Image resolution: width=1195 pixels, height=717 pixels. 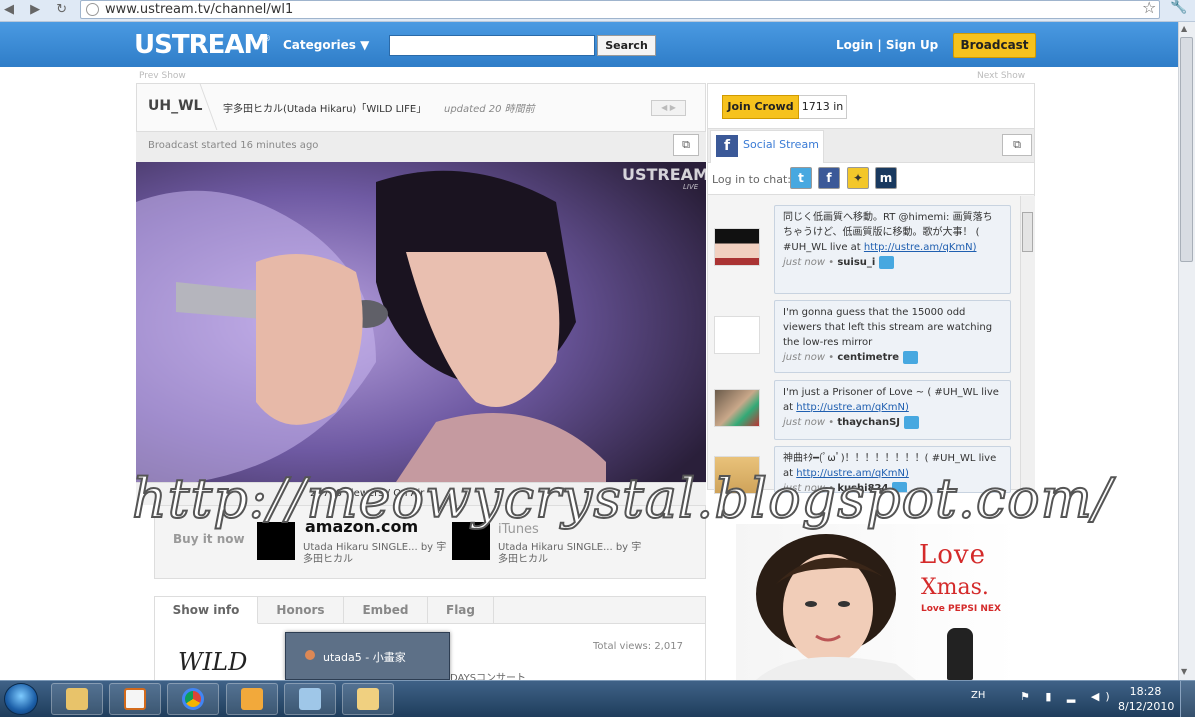 I want to click on updated-time: updated 20 時間前, so click(x=489, y=109).